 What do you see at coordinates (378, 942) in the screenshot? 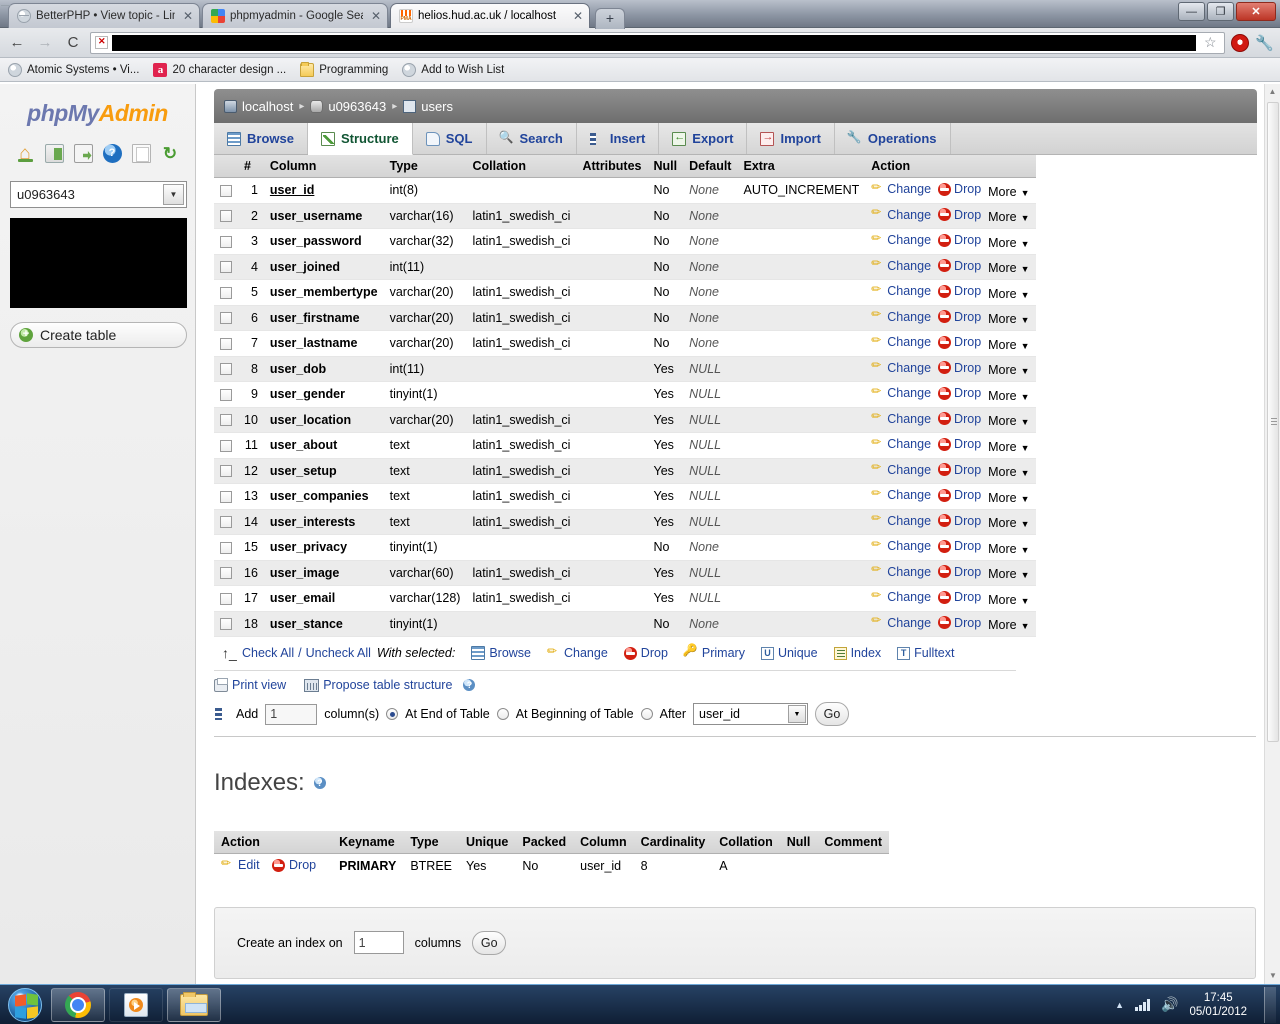
I see `create-index-count-input: 1` at bounding box center [378, 942].